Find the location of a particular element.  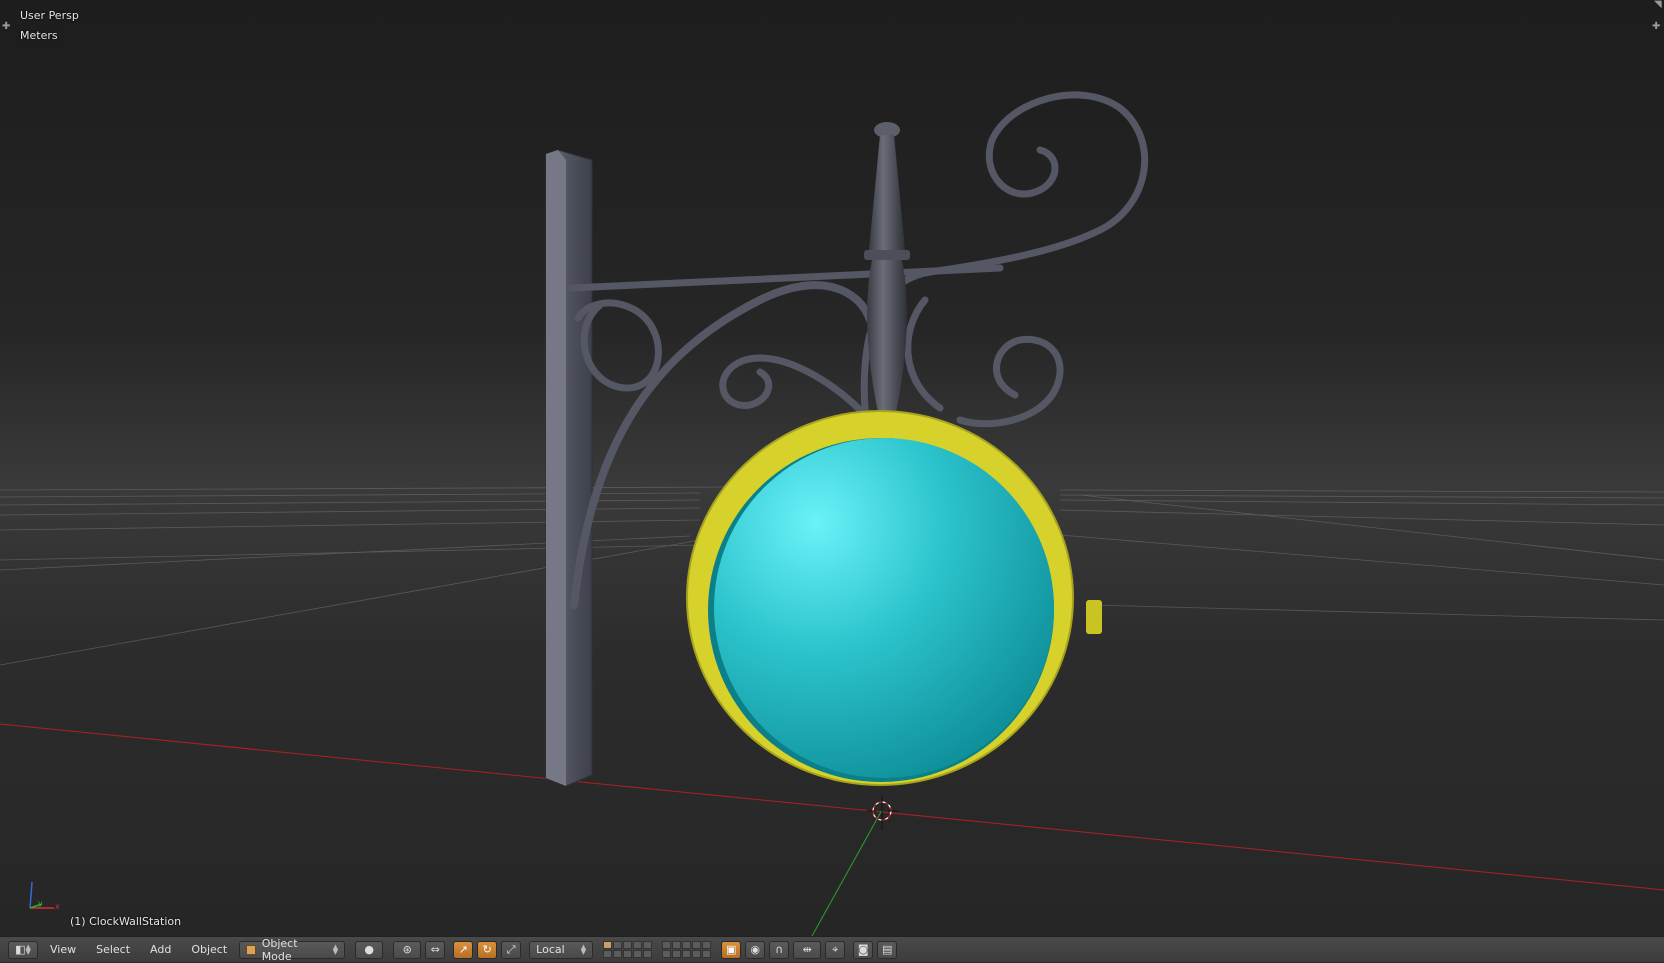

translate-manipulator-button: ↗ is located at coordinates (463, 949).